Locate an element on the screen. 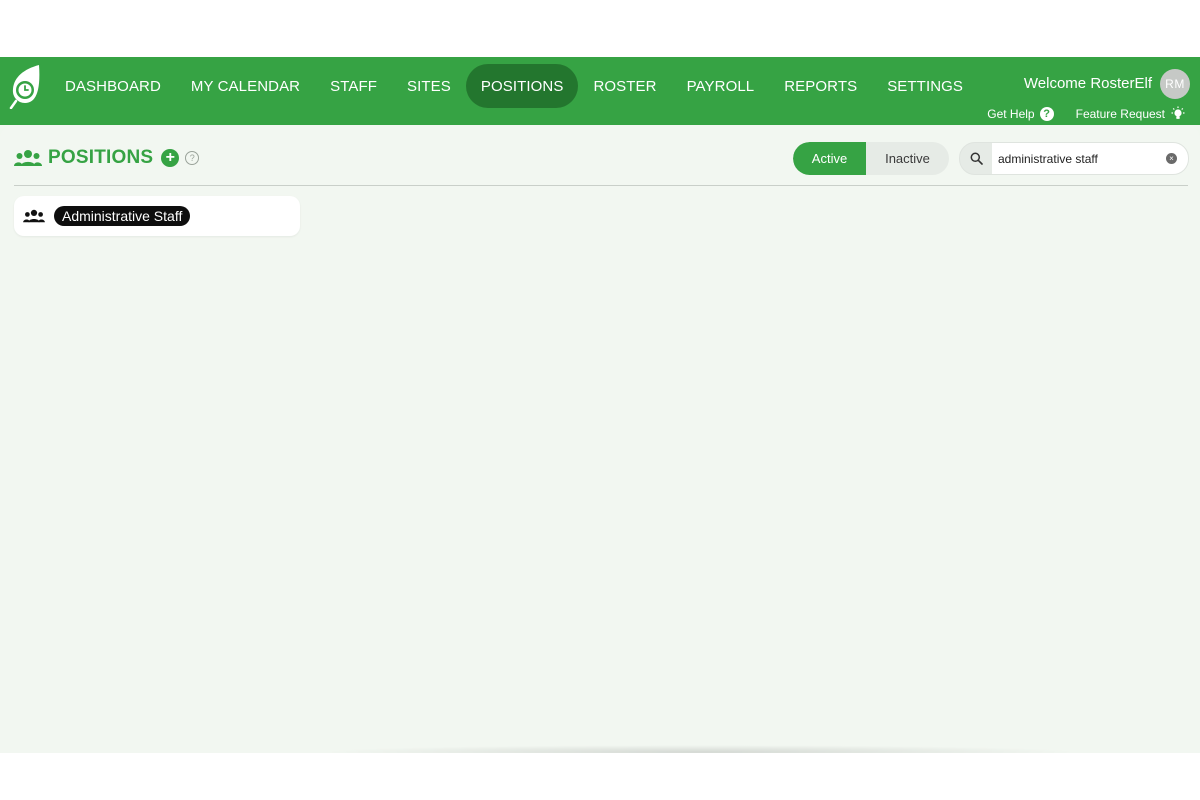 Image resolution: width=1200 pixels, height=800 pixels. nav-item-my-calendar: MY CALENDAR is located at coordinates (245, 86).